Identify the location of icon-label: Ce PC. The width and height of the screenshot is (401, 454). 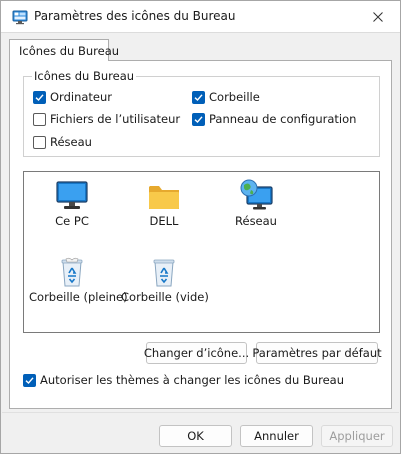
(72, 221).